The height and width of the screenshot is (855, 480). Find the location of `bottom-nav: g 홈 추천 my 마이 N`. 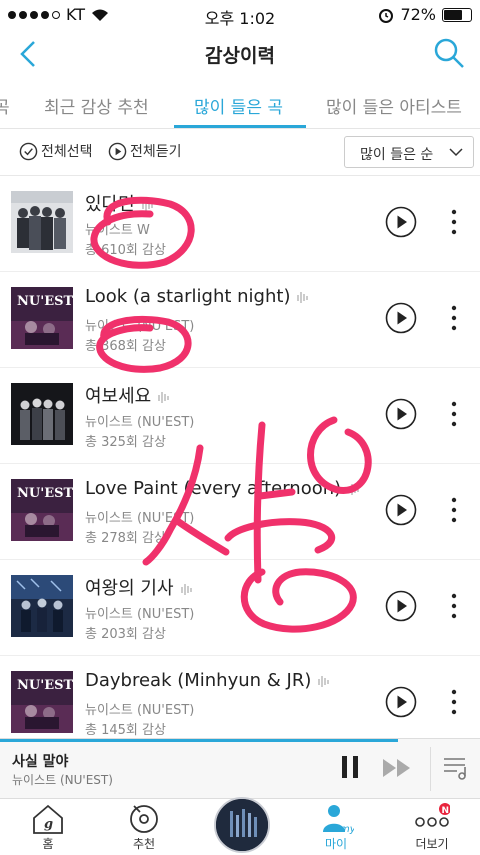

bottom-nav: g 홈 추천 my 마이 N is located at coordinates (240, 826).